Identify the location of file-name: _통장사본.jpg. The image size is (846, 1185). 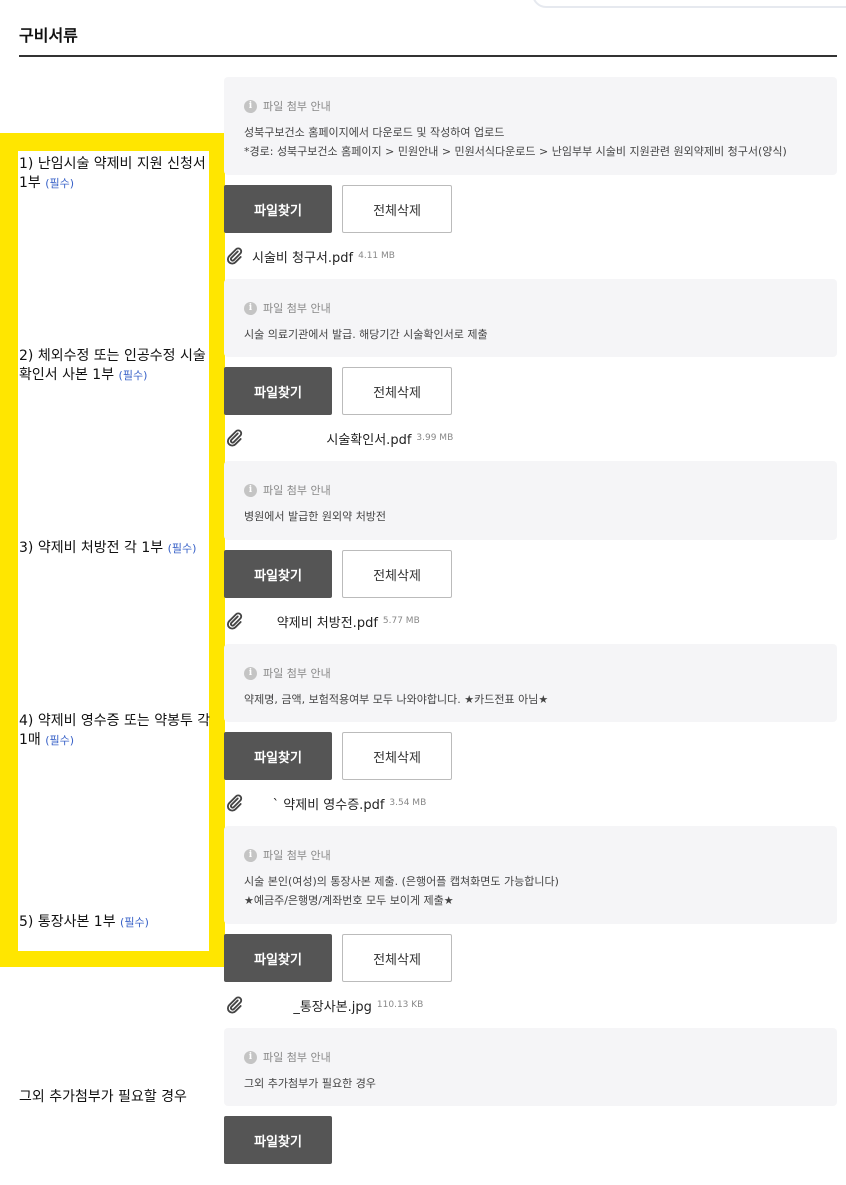
(312, 1007).